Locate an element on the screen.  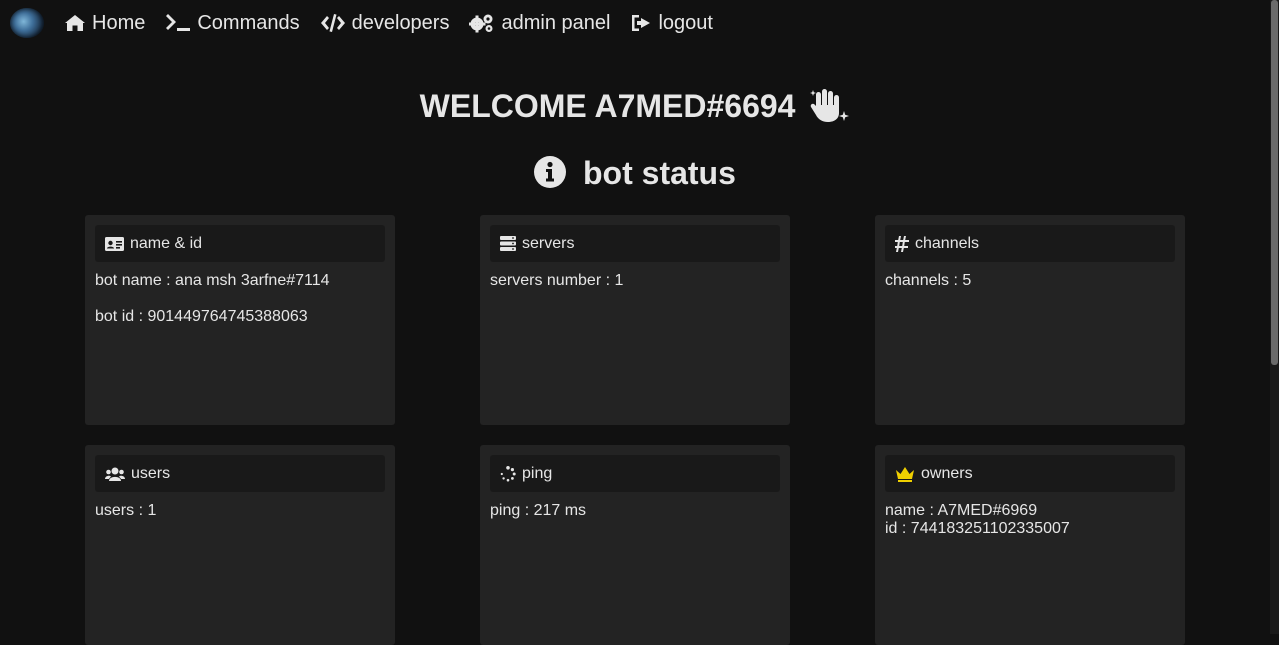
info-circle-icon is located at coordinates (550, 172).